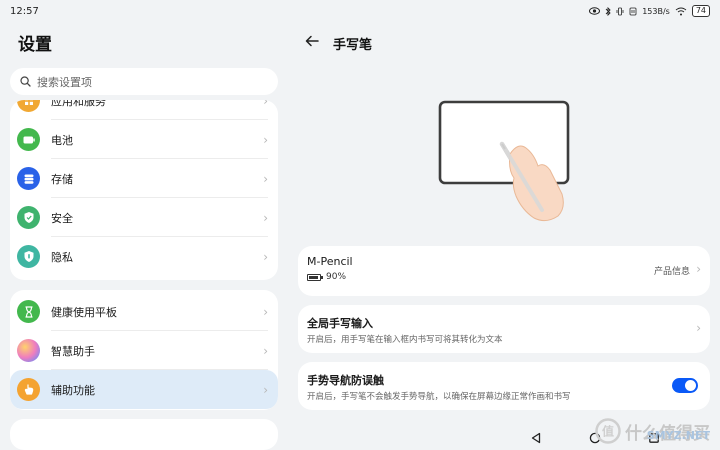 Image resolution: width=720 pixels, height=450 pixels. I want to click on accessibility-icon, so click(28, 389).